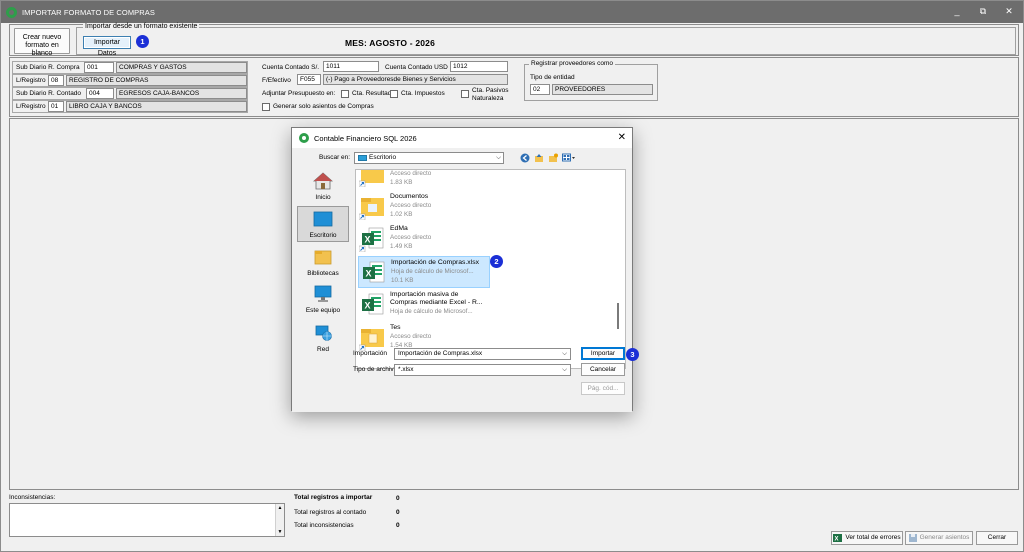  Describe the element at coordinates (409, 196) in the screenshot. I see `file-name: Documentos` at that location.